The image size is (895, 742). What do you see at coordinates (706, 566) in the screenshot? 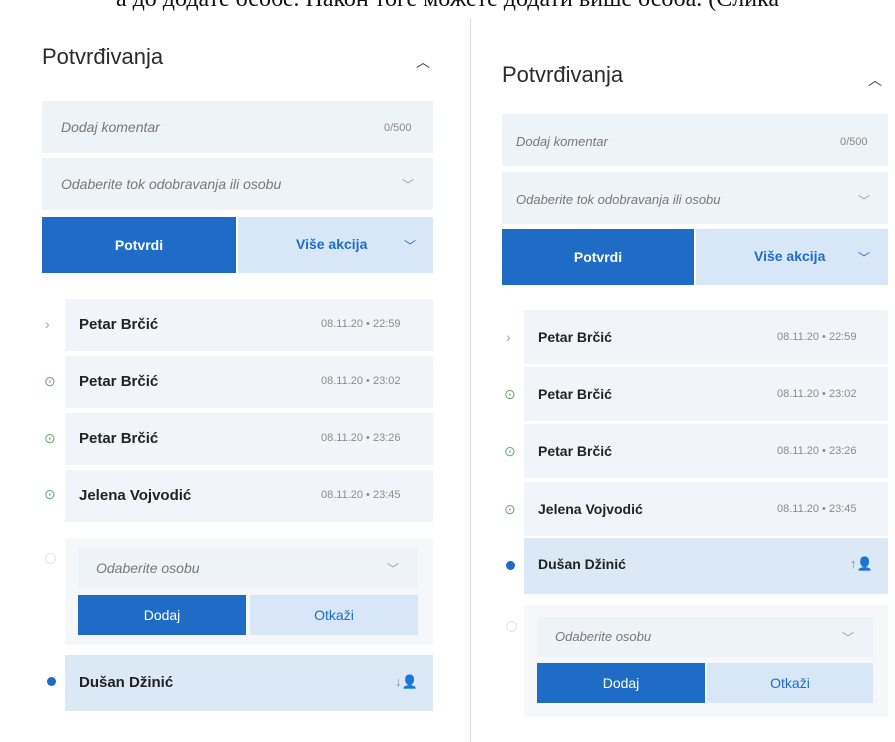
I see `pending-approver-row: Dušan Džinić ↑👤` at bounding box center [706, 566].